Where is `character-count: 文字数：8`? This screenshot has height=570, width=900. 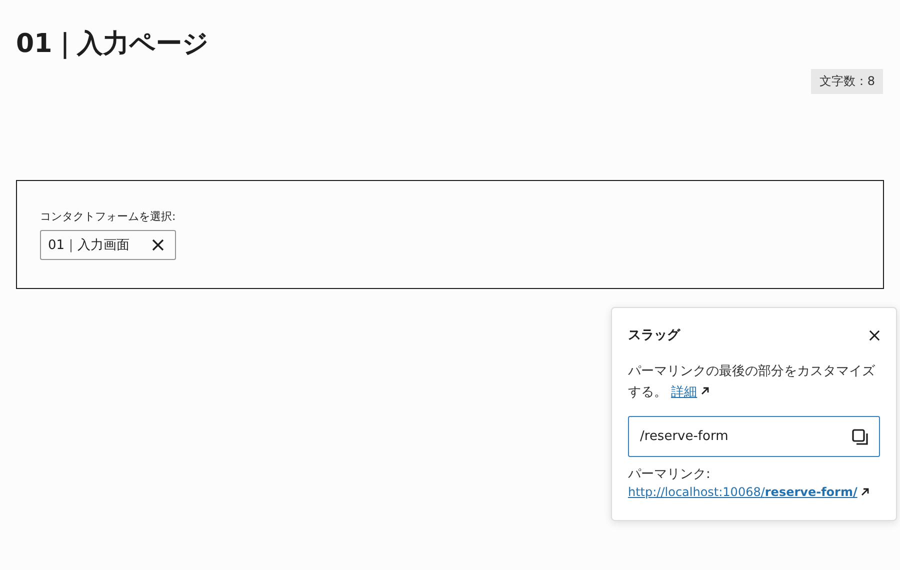 character-count: 文字数：8 is located at coordinates (847, 81).